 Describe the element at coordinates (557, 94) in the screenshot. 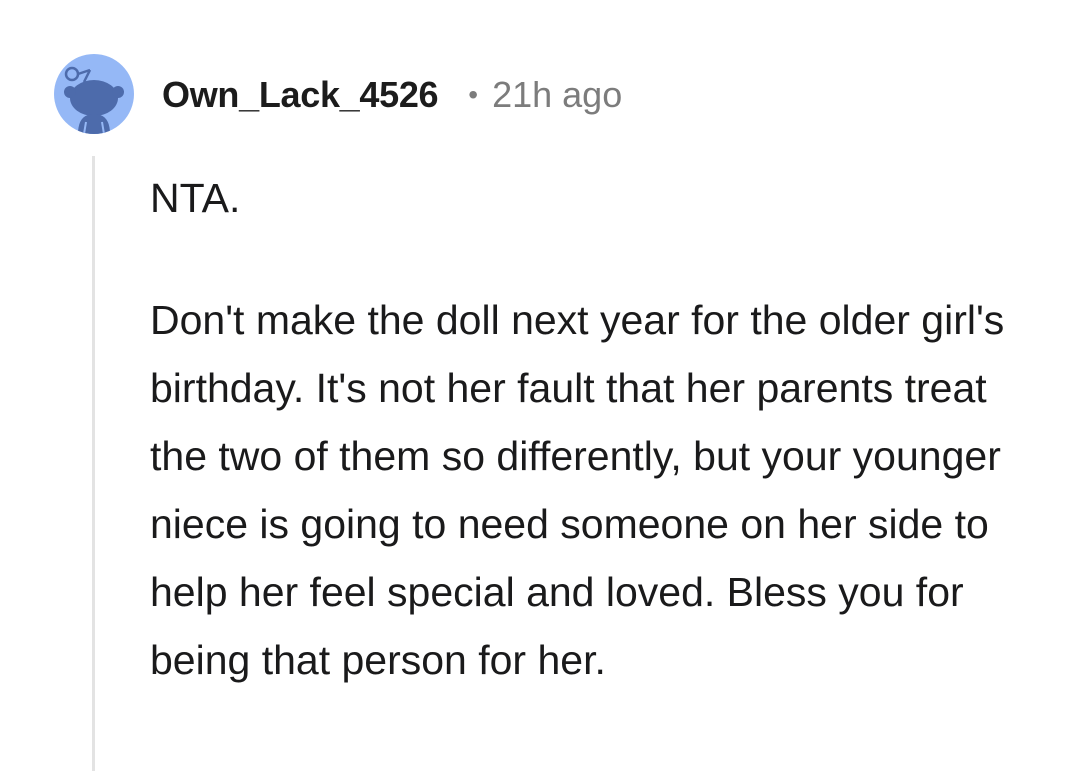

I see `timestamp: 21h ago` at that location.